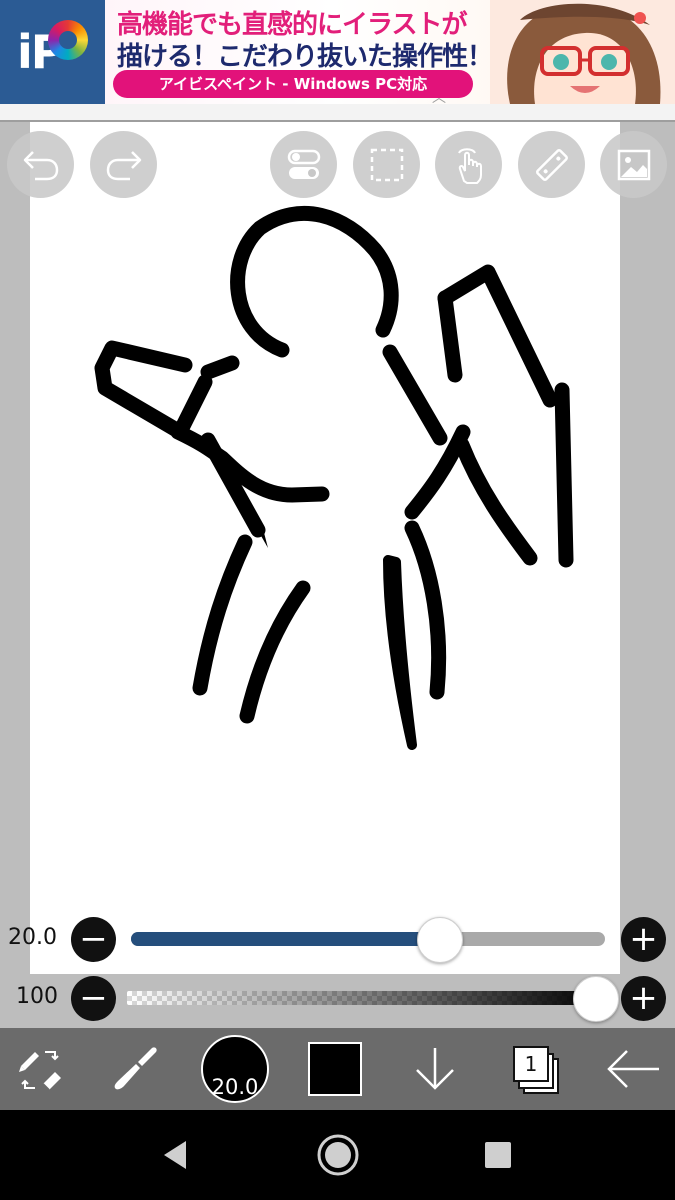  I want to click on back-button, so click(632, 1069).